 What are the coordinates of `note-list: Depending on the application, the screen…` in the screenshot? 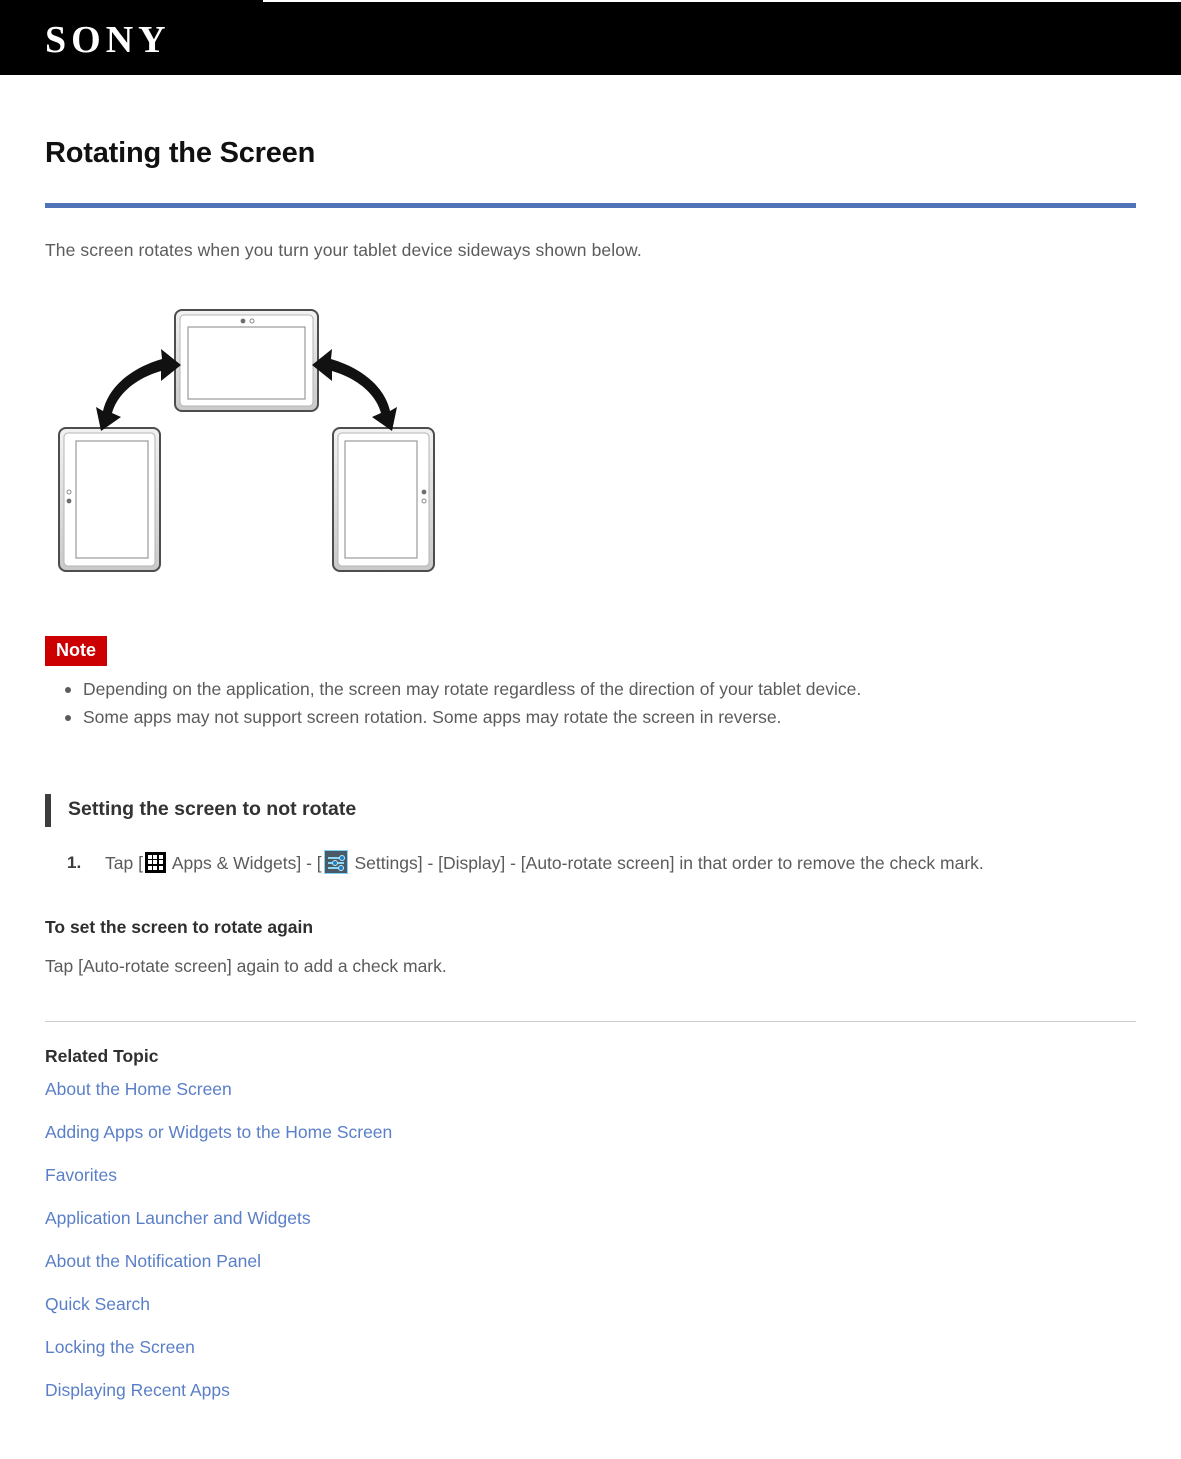 It's located at (590, 703).